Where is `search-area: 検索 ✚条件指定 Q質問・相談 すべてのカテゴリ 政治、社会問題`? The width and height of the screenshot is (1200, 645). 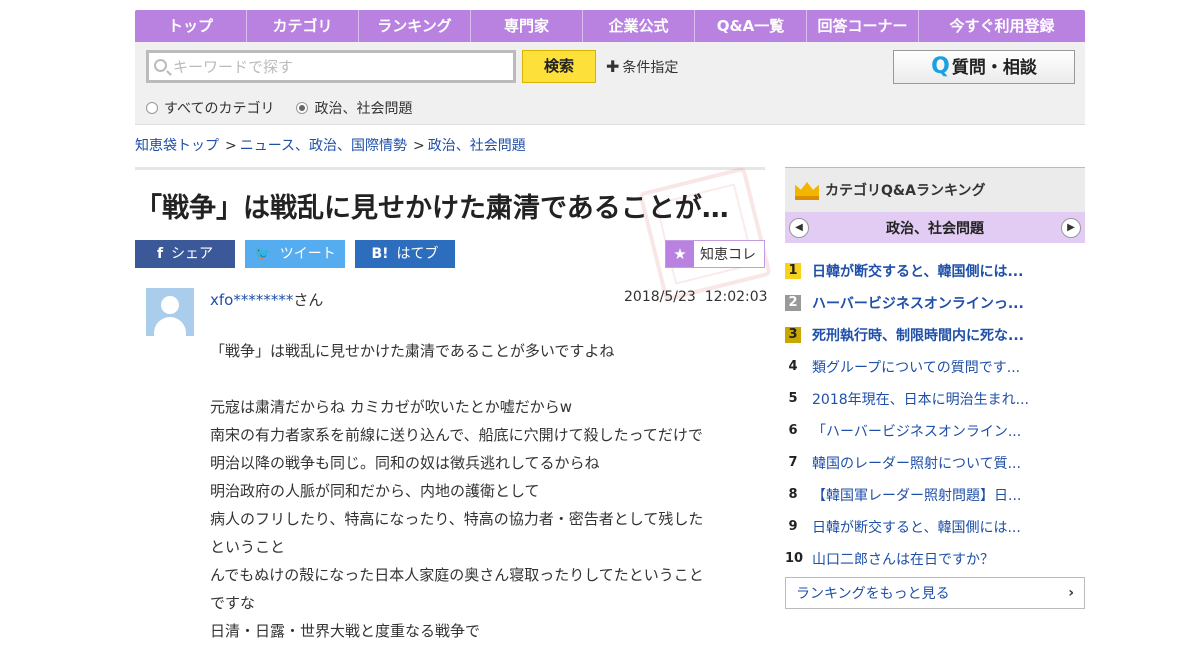
search-area: 検索 ✚条件指定 Q質問・相談 すべてのカテゴリ 政治、社会問題 is located at coordinates (610, 83).